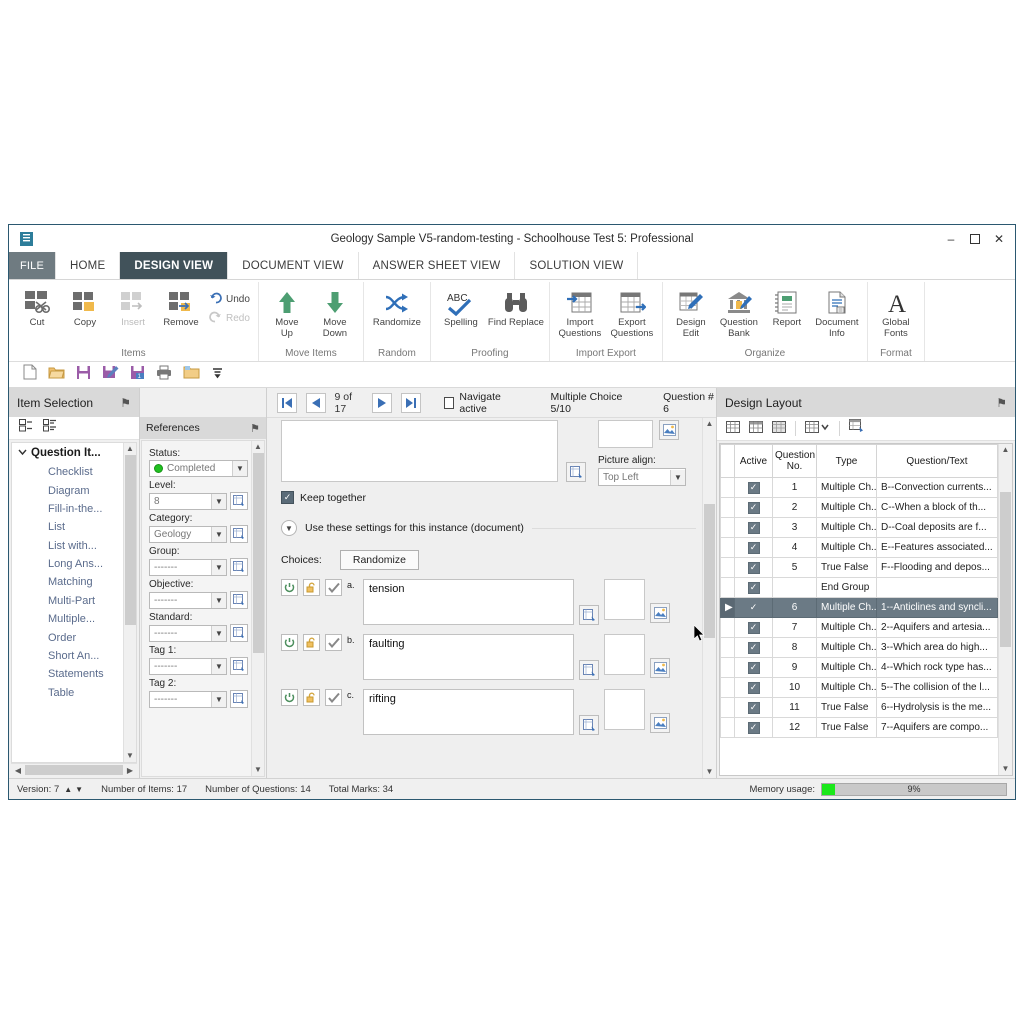  Describe the element at coordinates (110, 375) in the screenshot. I see `save-edit-icon` at that location.